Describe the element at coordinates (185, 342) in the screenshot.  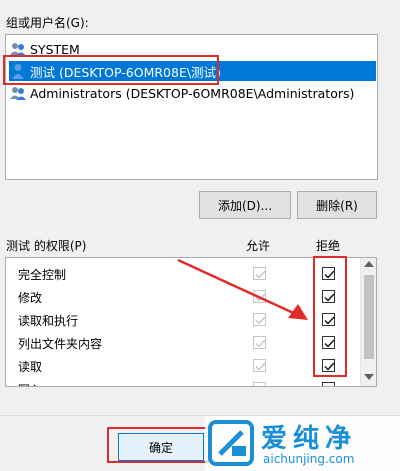
I see `permission-row: 列出文件夹内容` at that location.